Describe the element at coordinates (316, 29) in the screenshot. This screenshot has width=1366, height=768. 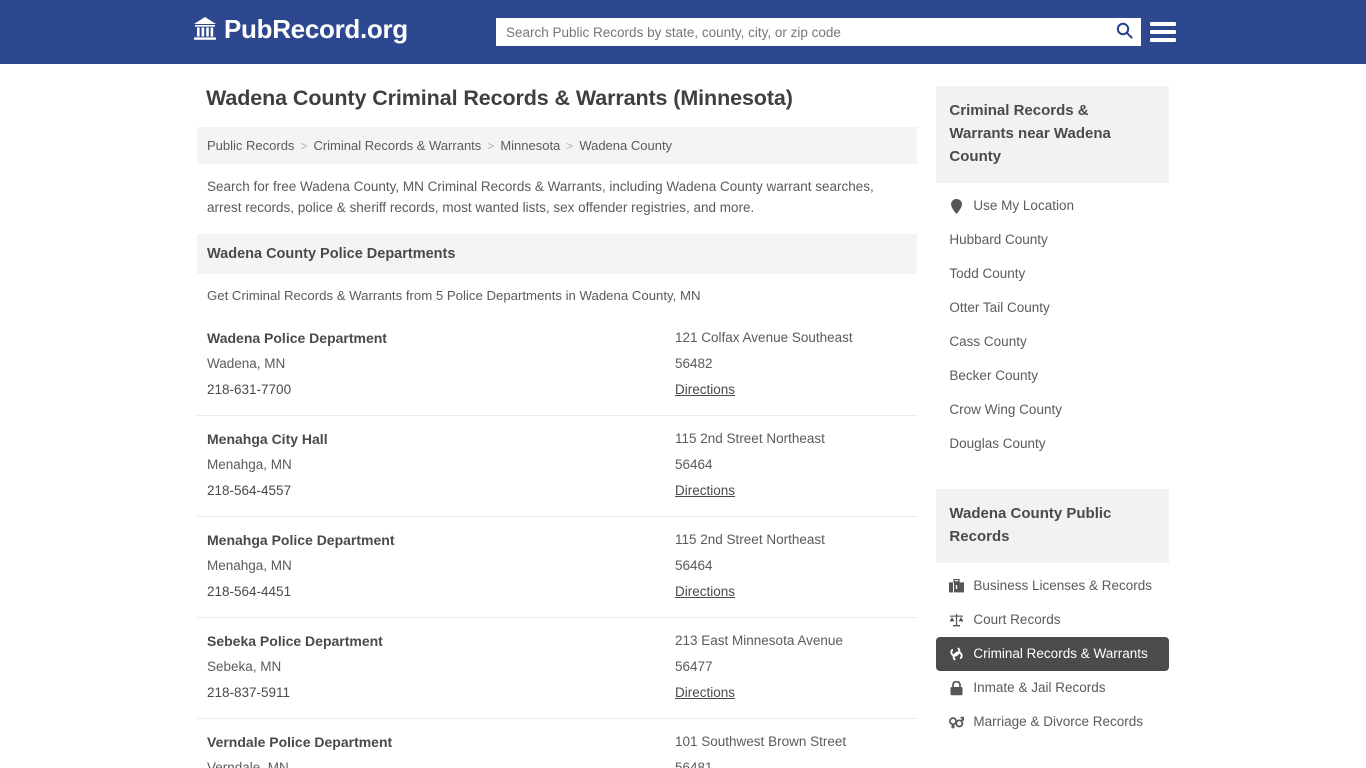
I see `brand-name: PubRecord.org` at that location.